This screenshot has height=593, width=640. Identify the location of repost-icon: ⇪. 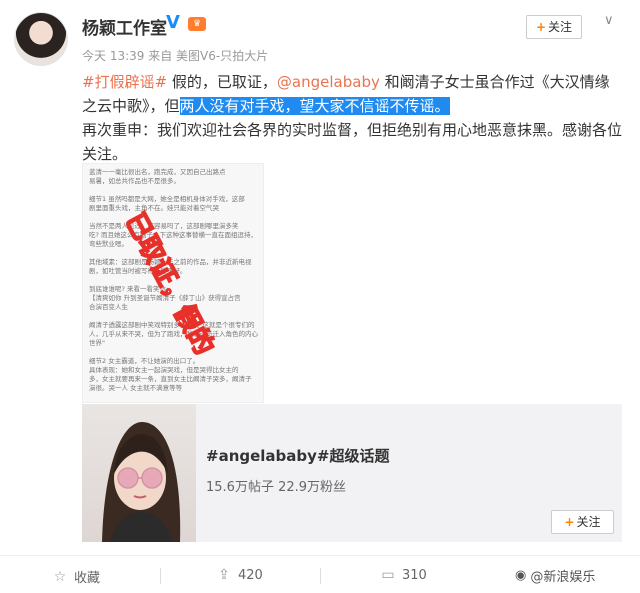
(224, 575).